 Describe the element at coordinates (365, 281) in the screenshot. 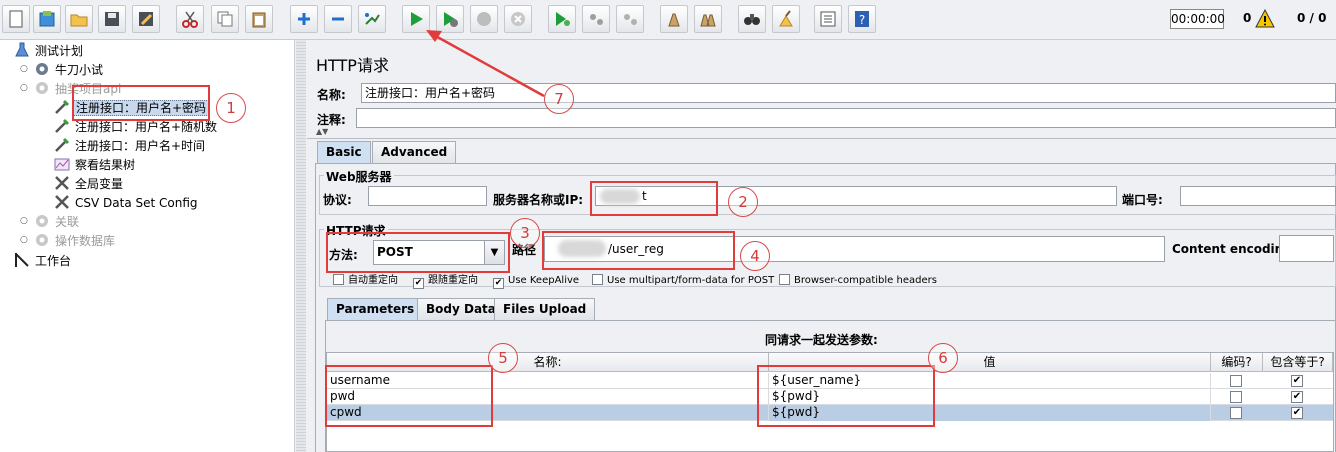

I see `auto-redirect-checkbox: 自动重定向` at that location.